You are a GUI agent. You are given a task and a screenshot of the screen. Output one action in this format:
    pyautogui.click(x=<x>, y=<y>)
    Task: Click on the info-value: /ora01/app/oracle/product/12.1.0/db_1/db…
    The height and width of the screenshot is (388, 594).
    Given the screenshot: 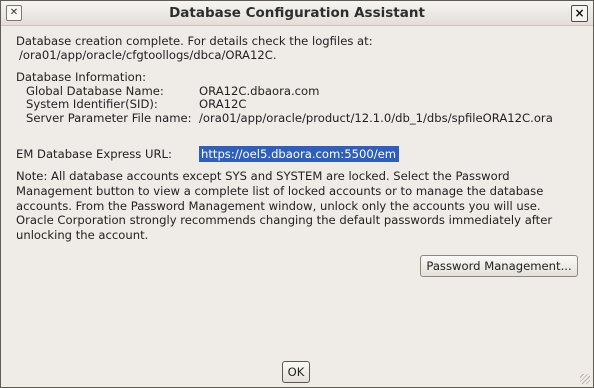 What is the action you would take?
    pyautogui.click(x=376, y=117)
    